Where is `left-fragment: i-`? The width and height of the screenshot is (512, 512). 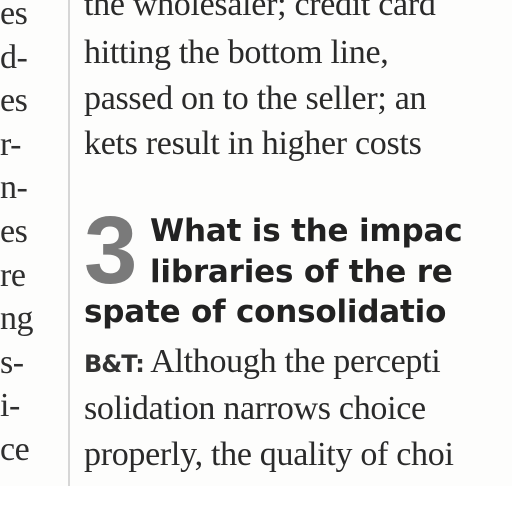 left-fragment: i- is located at coordinates (10, 406).